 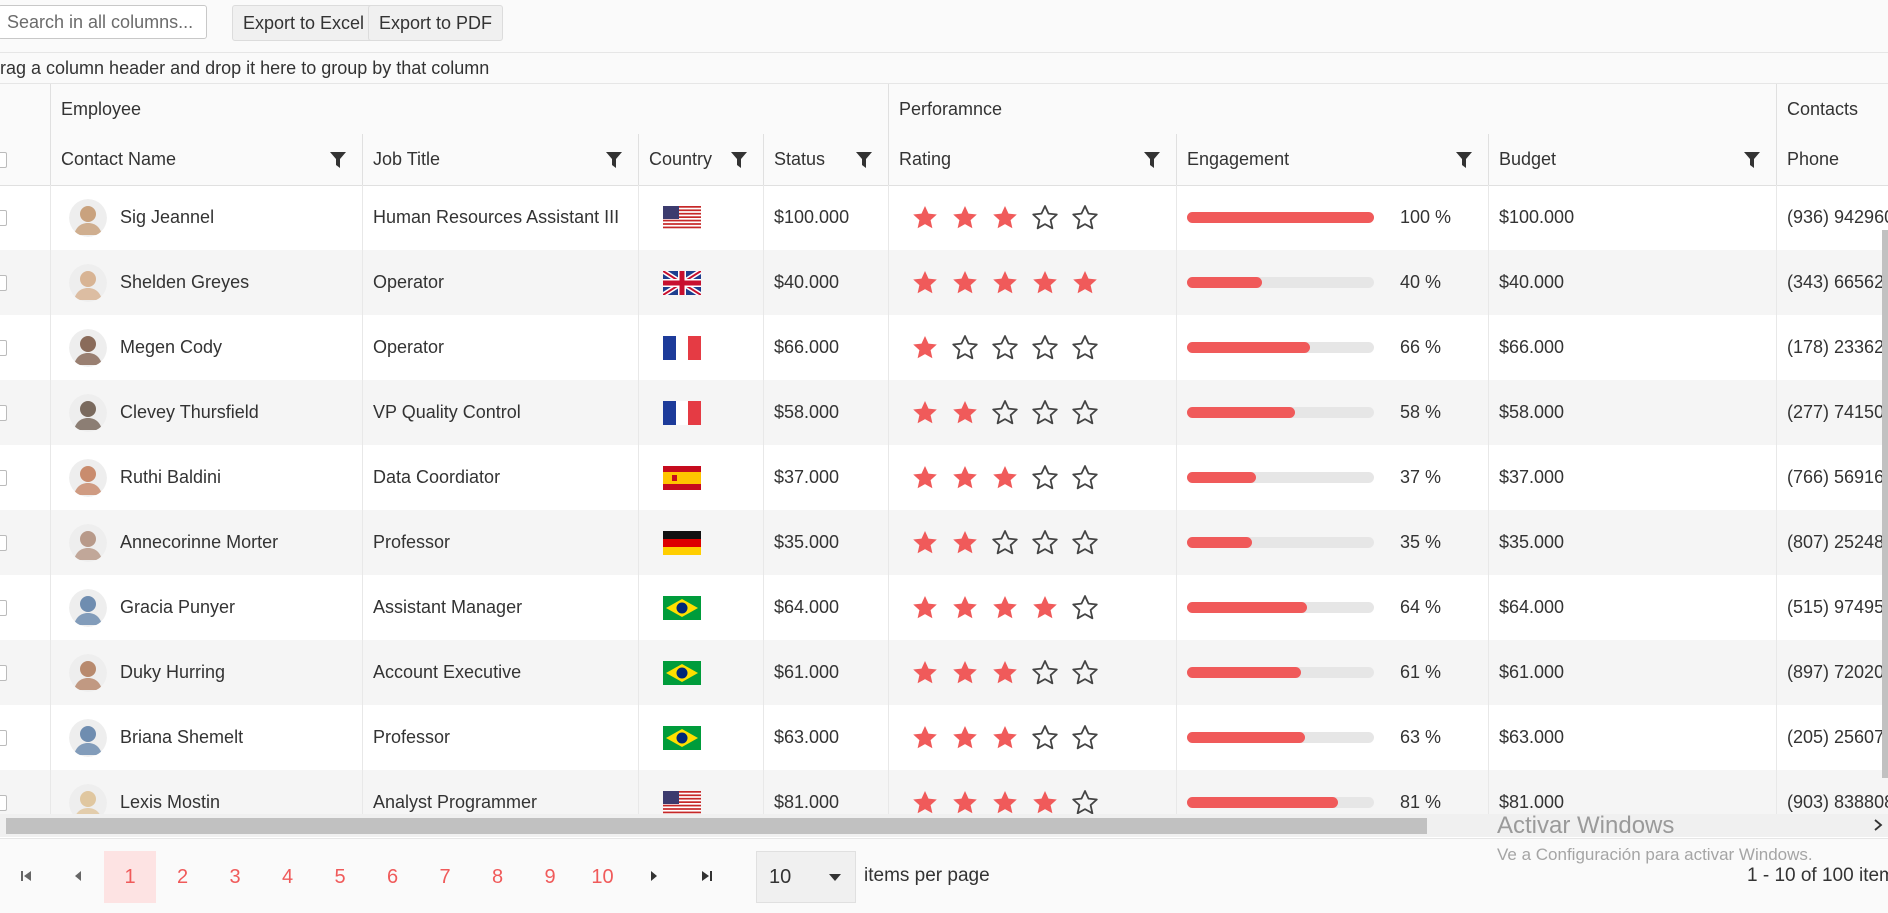 What do you see at coordinates (78, 876) in the screenshot?
I see `previous-page-button` at bounding box center [78, 876].